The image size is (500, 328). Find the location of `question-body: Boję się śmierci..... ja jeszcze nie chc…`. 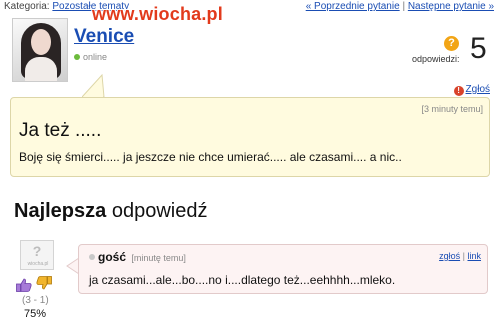

question-body: Boję się śmierci..... ja jeszcze nie chc… is located at coordinates (210, 157).